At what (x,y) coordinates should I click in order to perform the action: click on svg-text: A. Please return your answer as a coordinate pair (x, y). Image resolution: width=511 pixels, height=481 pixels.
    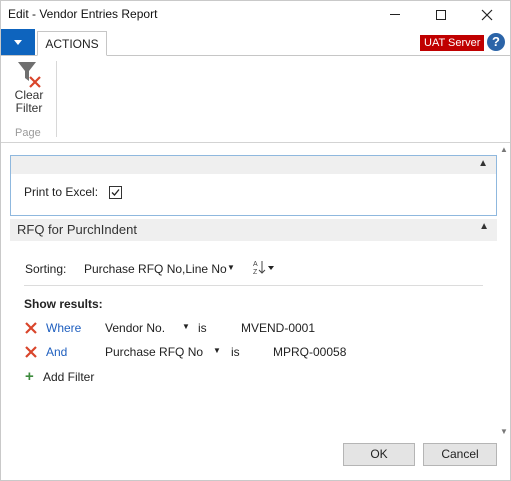
    Looking at the image, I should click on (255, 264).